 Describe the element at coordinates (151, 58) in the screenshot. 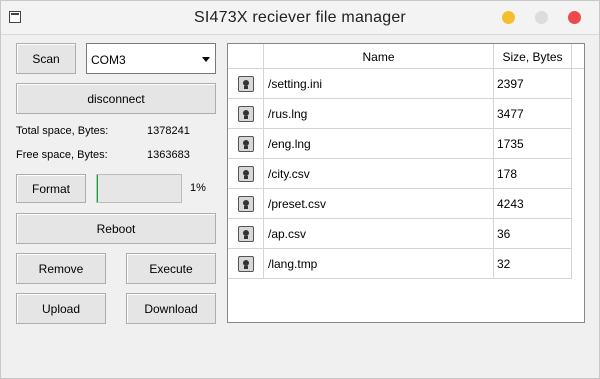

I see `port-select: COM3` at that location.